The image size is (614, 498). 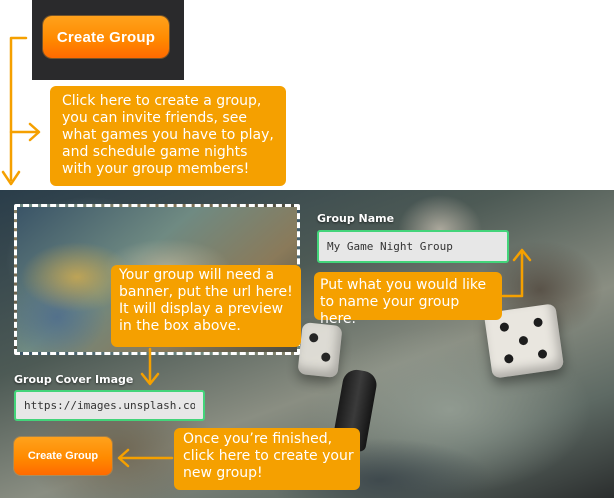 I want to click on top-create-group-card: Create Group, so click(x=108, y=40).